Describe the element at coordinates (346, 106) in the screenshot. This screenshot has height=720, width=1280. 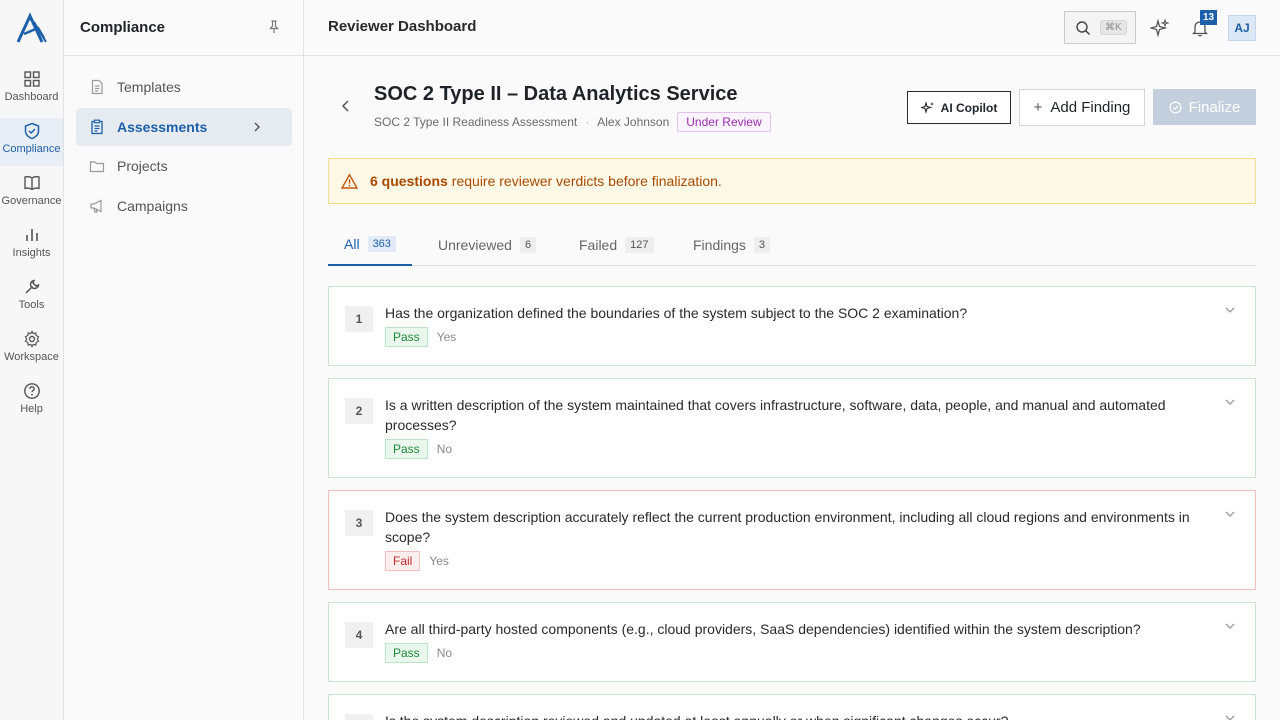
I see `back-chevron-icon` at that location.